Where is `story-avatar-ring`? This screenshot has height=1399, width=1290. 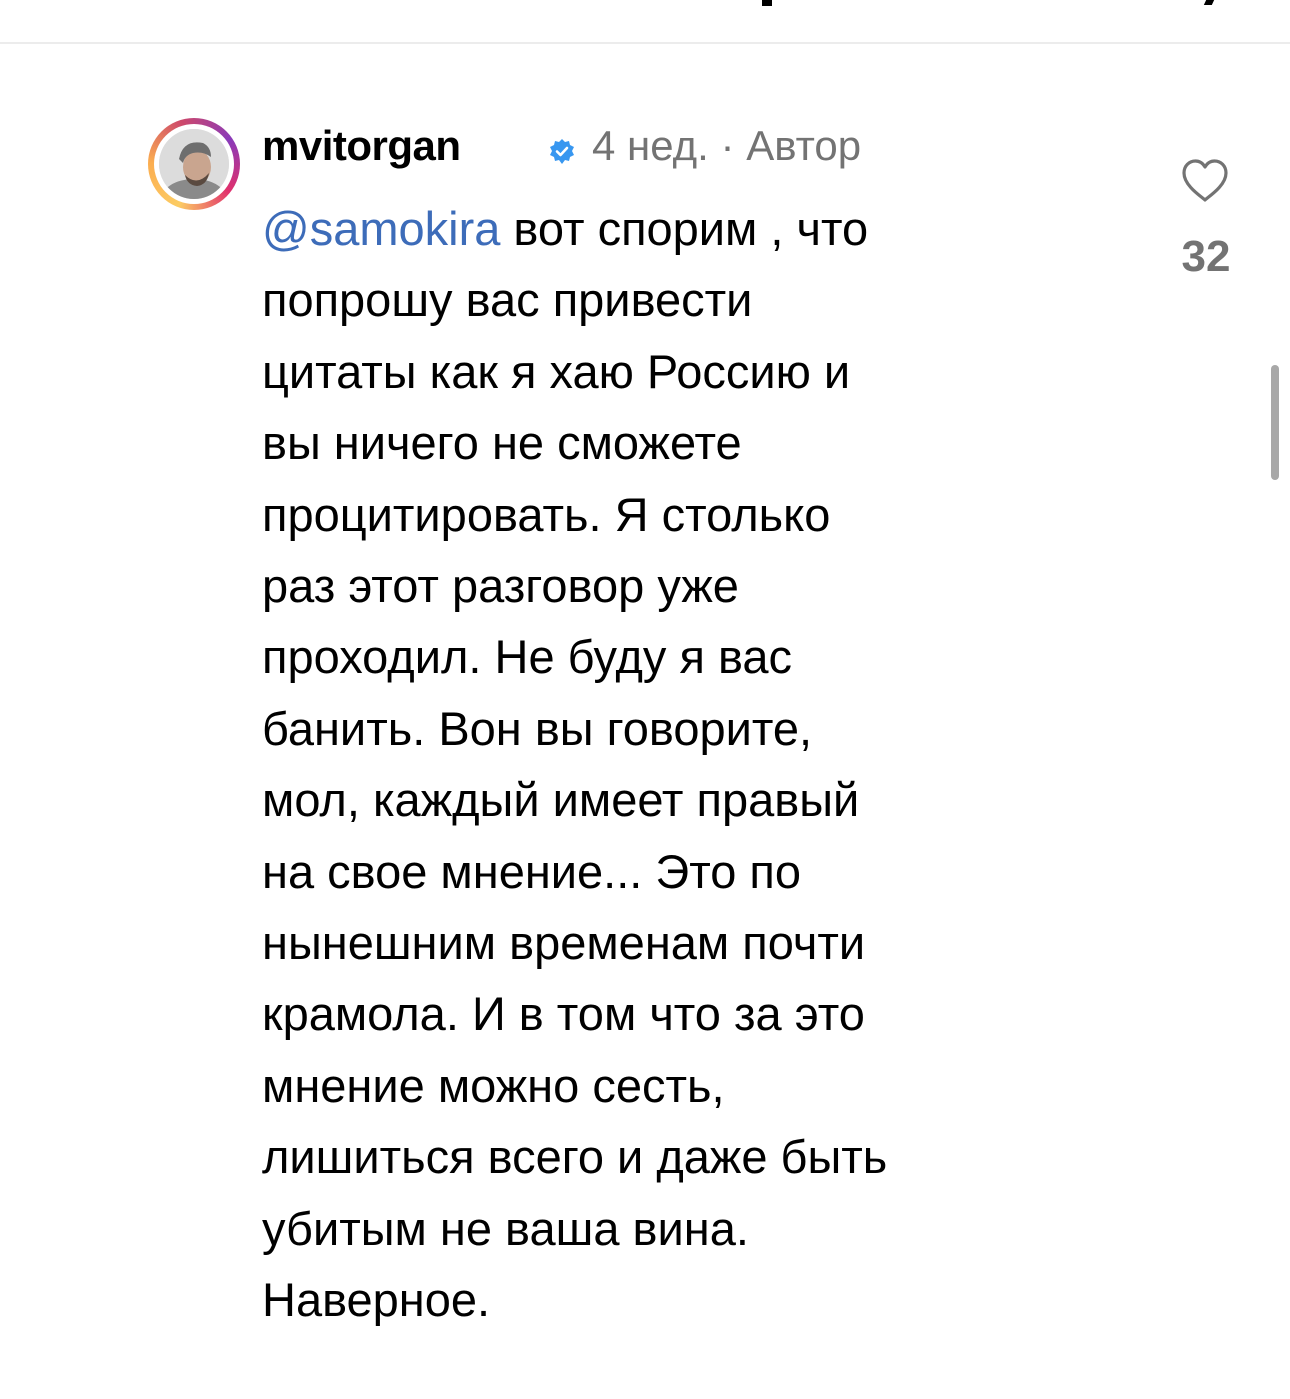 story-avatar-ring is located at coordinates (194, 164).